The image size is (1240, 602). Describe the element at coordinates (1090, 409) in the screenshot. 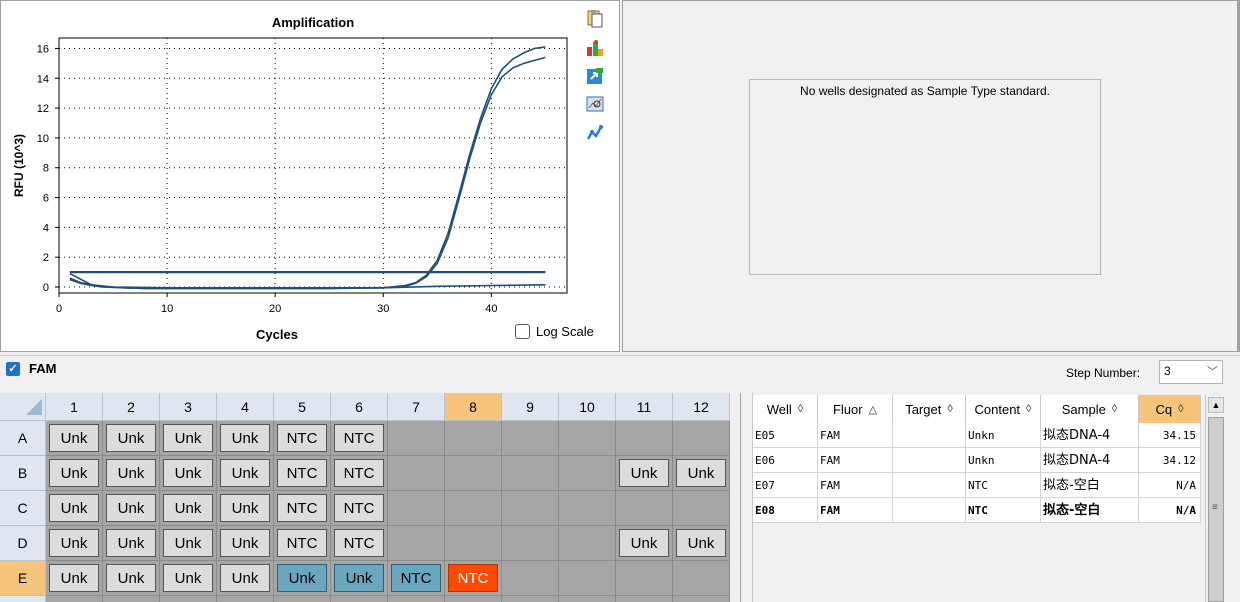

I see `column-header-sample: Sample ◊` at that location.